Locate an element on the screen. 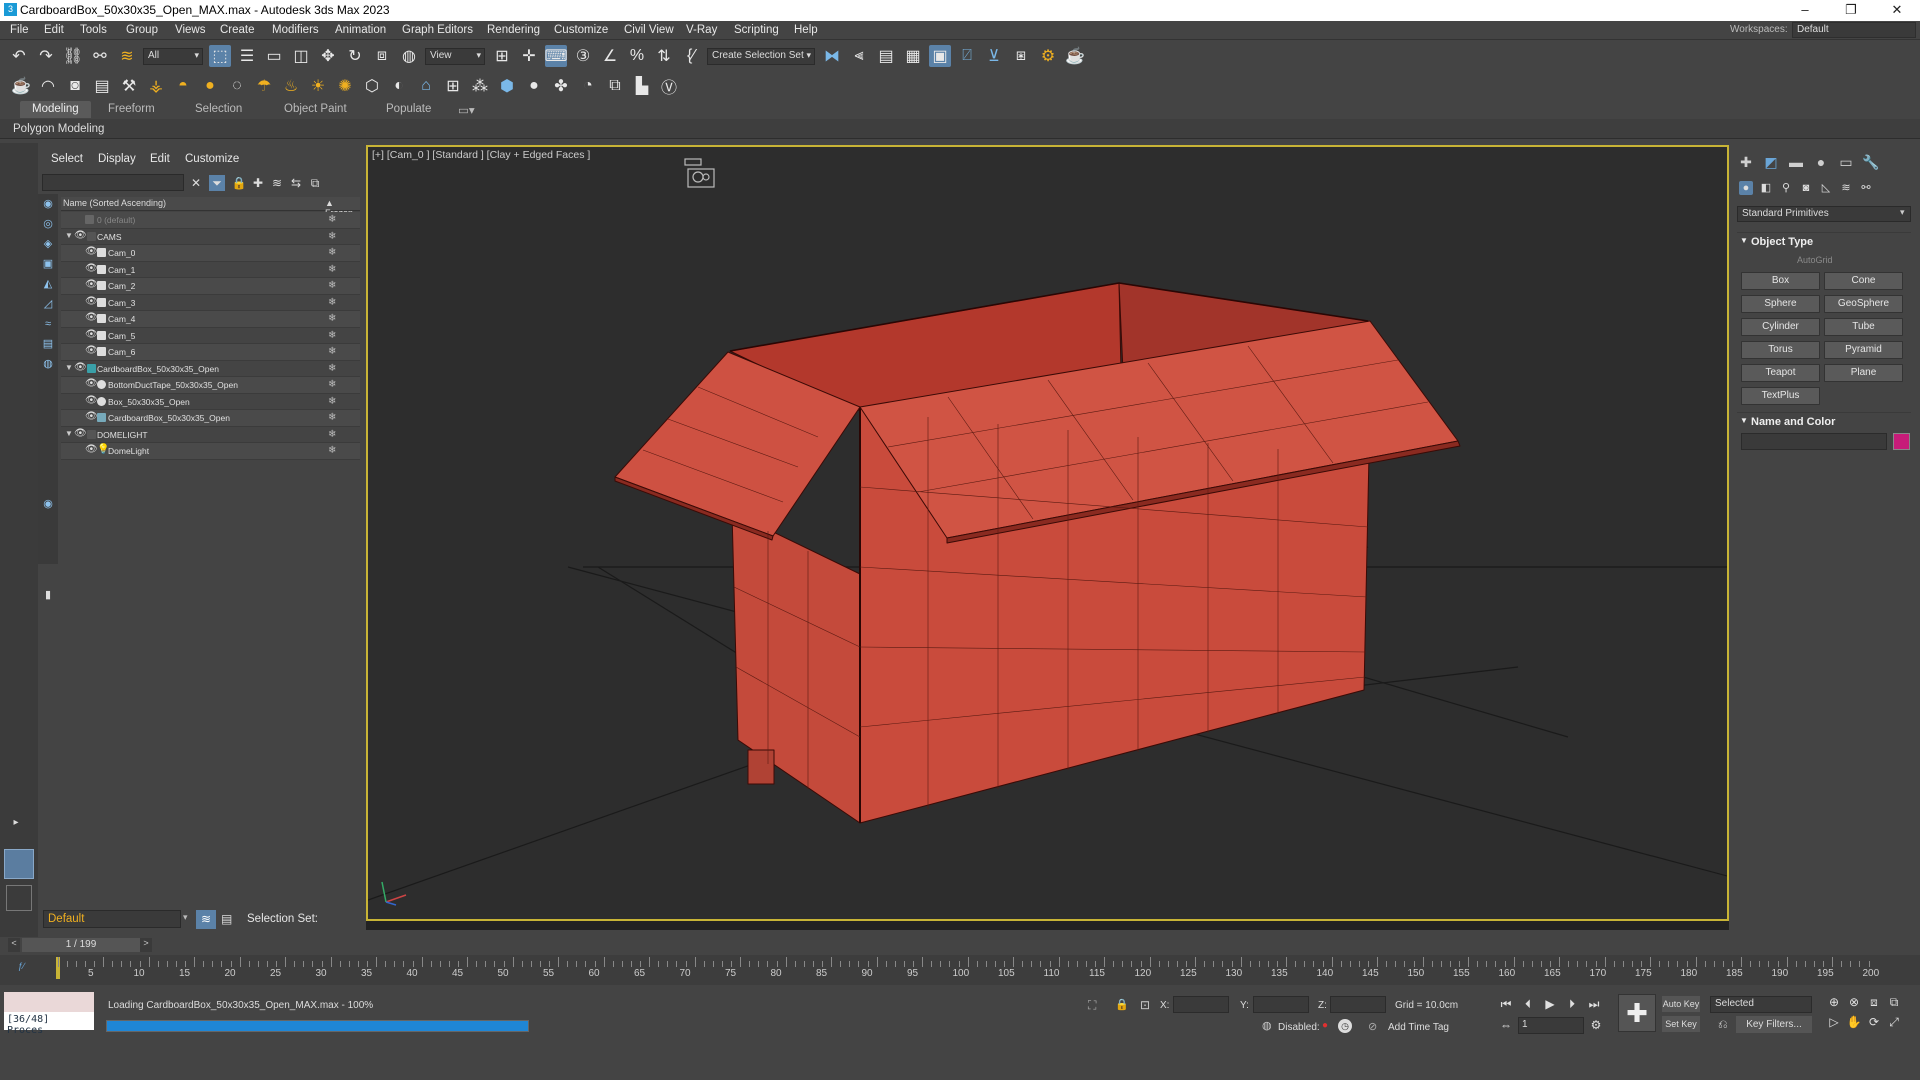 The height and width of the screenshot is (1080, 1920). menu-graph-editors: Graph Editors is located at coordinates (437, 30).